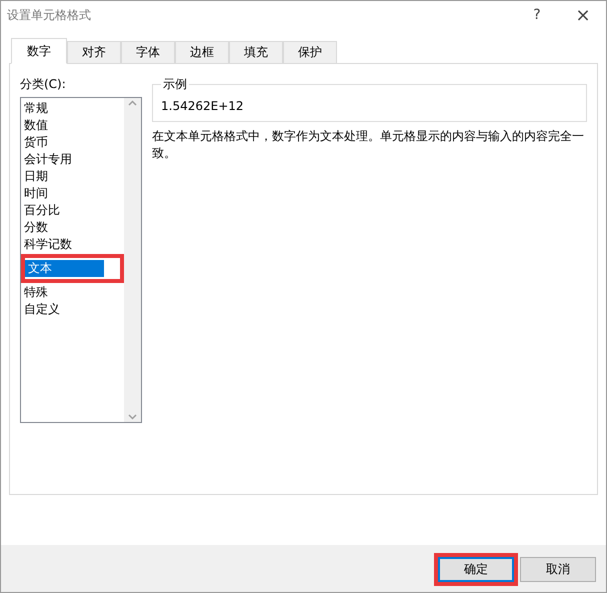  Describe the element at coordinates (71, 142) in the screenshot. I see `category-item: 货币` at that location.